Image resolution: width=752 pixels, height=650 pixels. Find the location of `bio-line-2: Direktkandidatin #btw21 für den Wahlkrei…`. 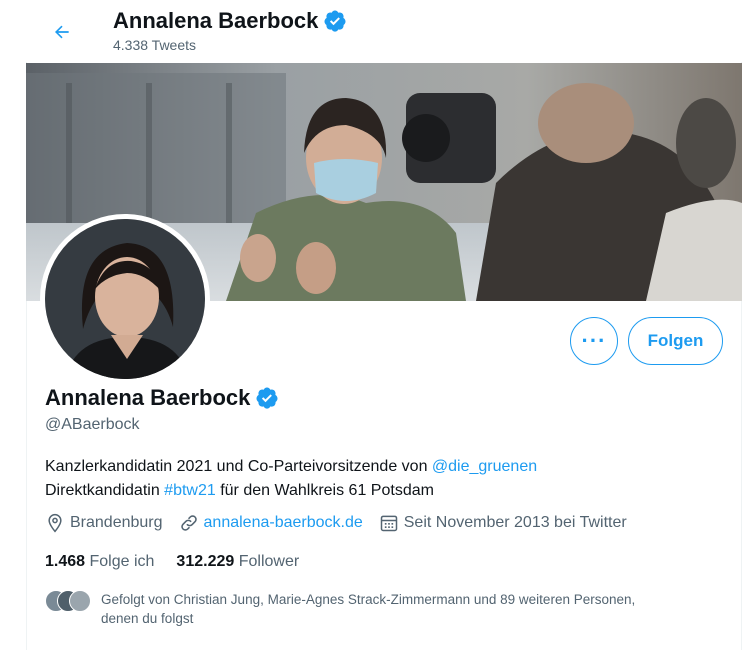

bio-line-2: Direktkandidatin #btw21 für den Wahlkrei… is located at coordinates (291, 491).